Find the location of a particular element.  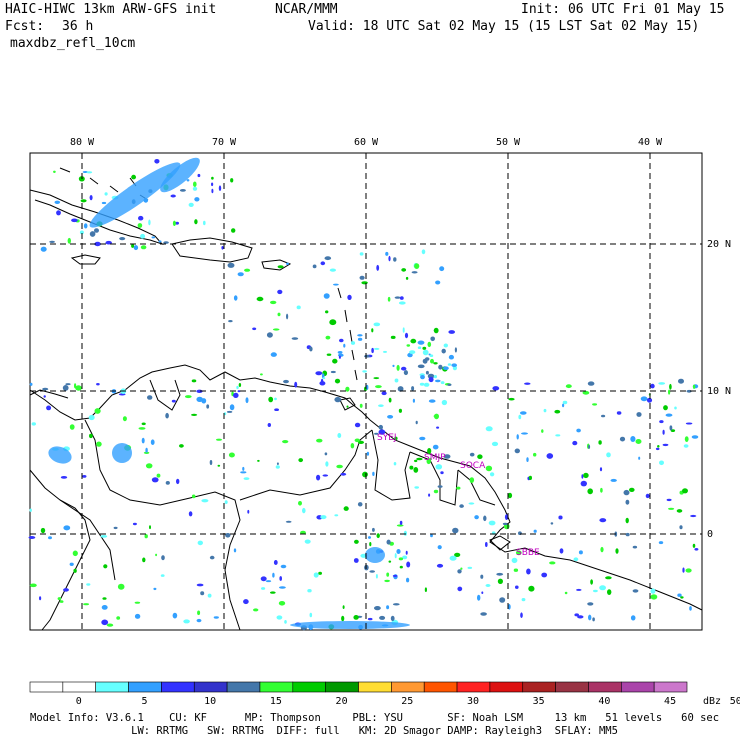

colorbar-tick-label: 30 is located at coordinates (473, 701).